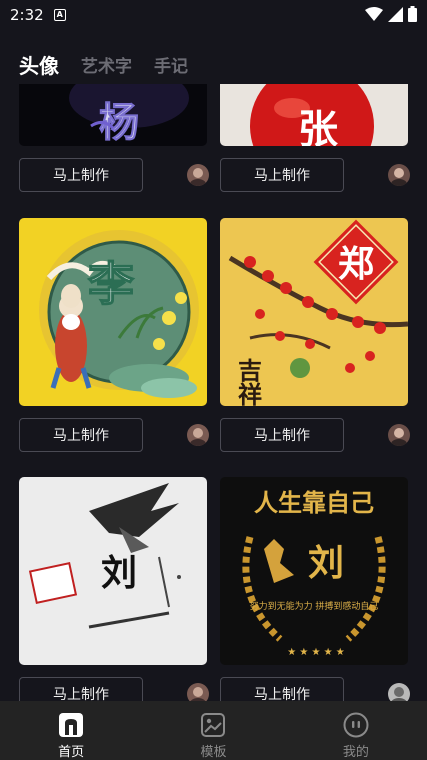 Image resolution: width=427 pixels, height=760 pixels. I want to click on tab-art-text: 艺术字, so click(106, 64).